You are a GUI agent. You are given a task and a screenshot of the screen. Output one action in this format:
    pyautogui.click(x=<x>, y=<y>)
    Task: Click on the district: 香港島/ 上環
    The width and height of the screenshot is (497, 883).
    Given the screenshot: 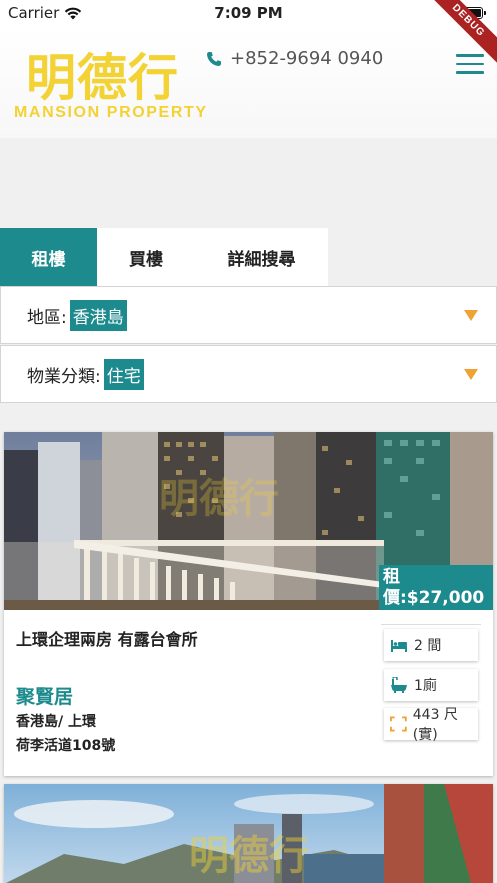 What is the action you would take?
    pyautogui.click(x=56, y=722)
    